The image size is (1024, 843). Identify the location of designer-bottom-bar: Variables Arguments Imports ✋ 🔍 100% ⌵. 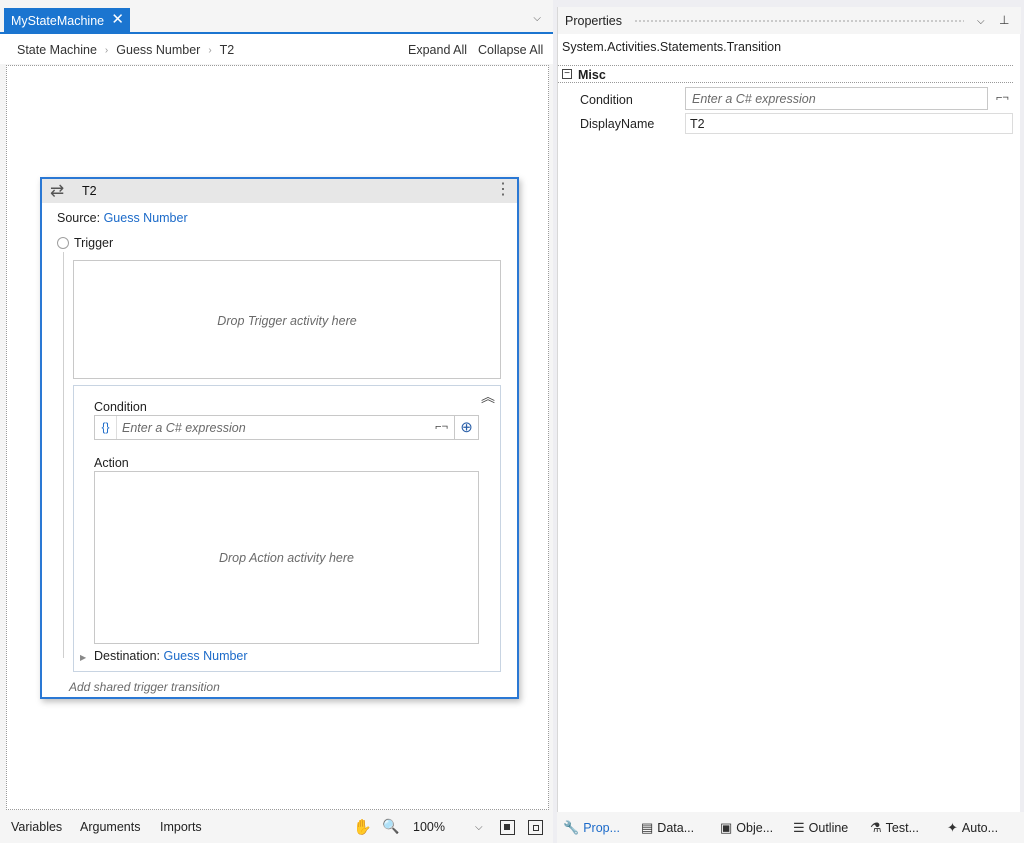
(276, 827).